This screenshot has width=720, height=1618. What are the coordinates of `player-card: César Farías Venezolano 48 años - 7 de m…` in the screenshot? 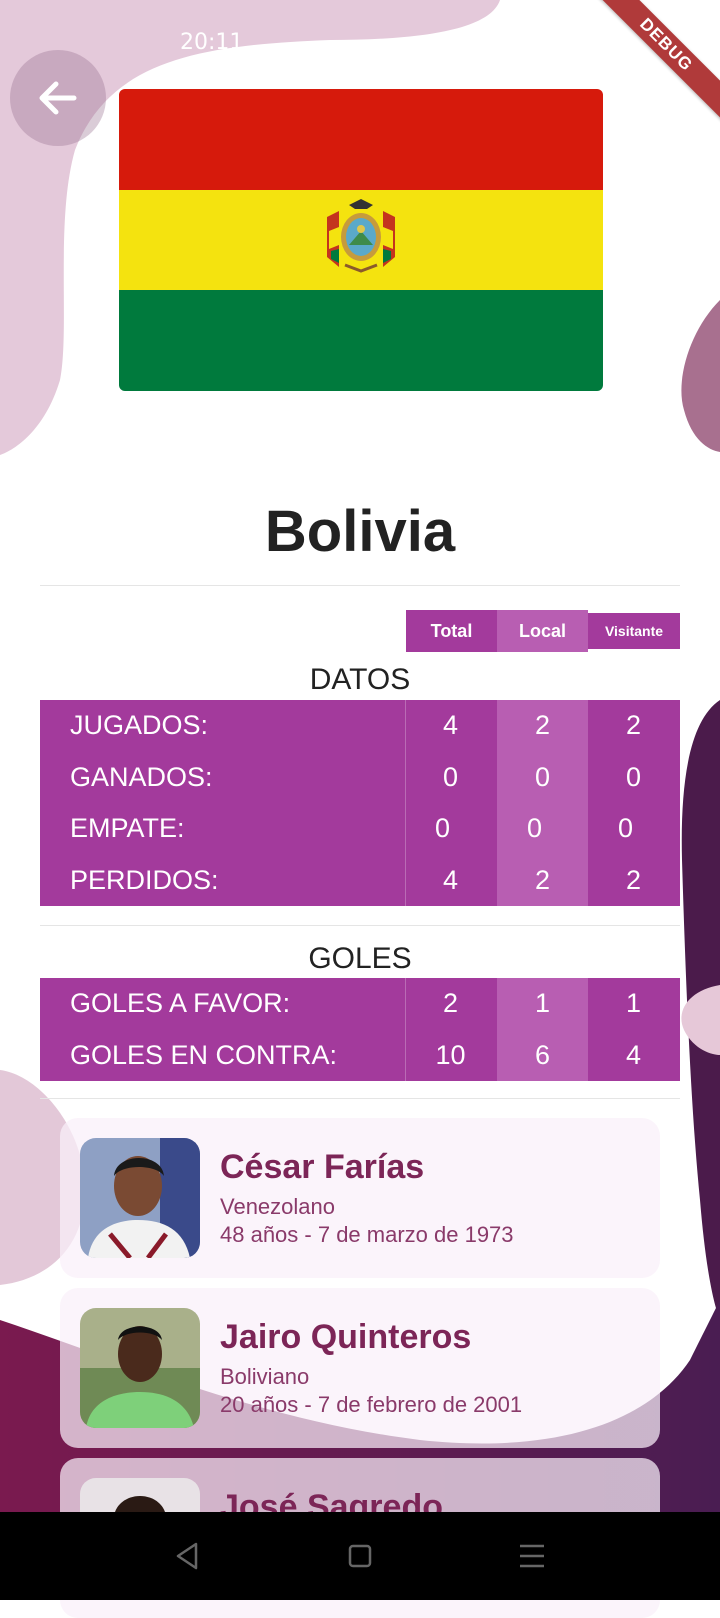 It's located at (360, 1198).